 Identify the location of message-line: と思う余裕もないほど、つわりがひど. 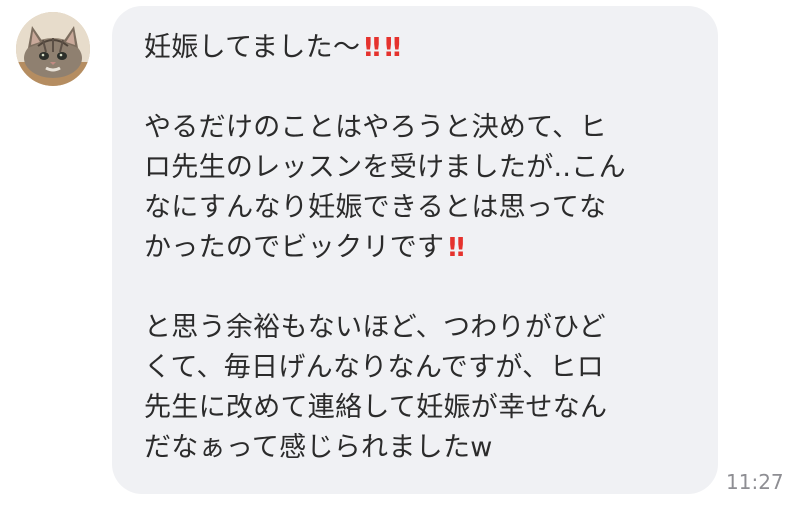
(375, 327).